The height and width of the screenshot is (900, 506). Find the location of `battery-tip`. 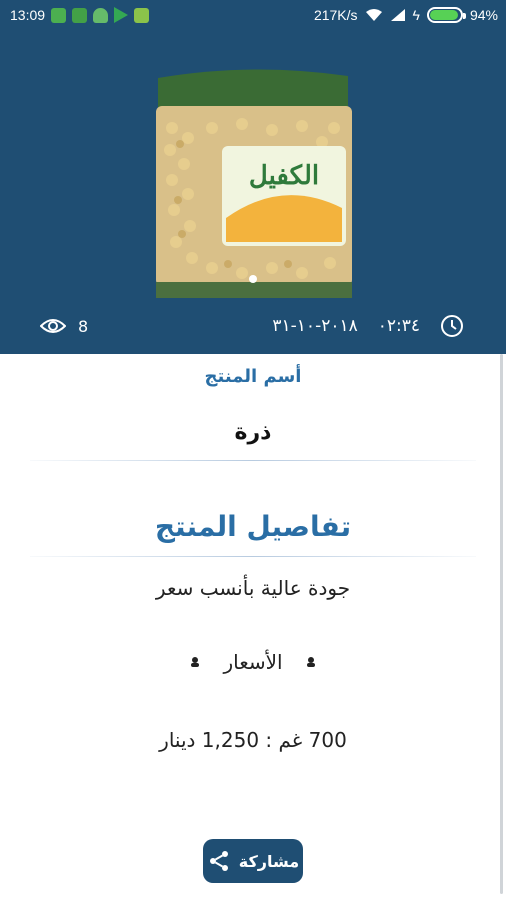

battery-tip is located at coordinates (464, 16).